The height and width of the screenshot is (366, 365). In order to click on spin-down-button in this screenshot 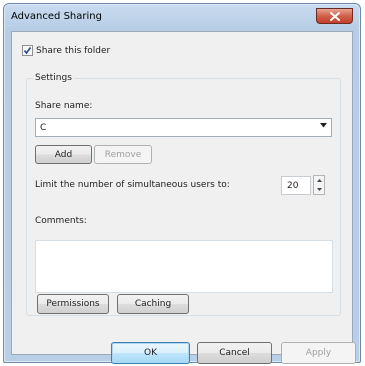, I will do `click(319, 189)`.